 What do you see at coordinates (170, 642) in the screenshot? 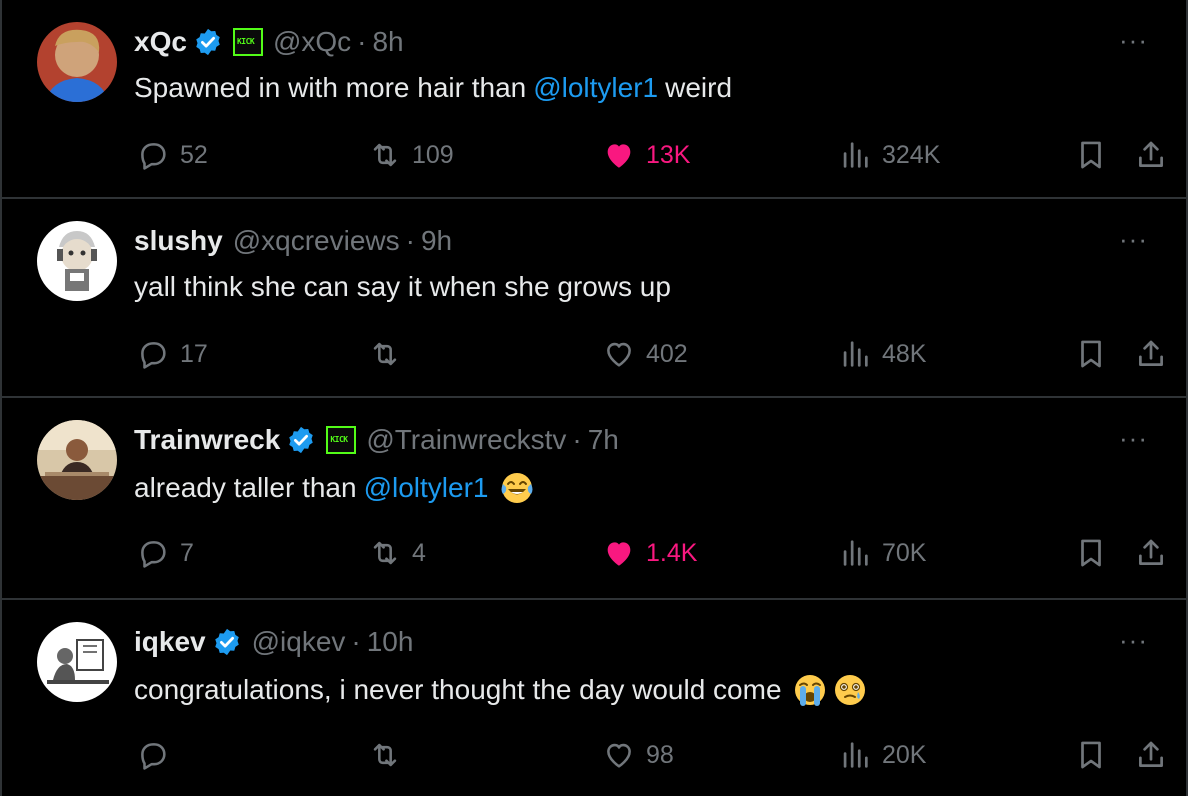
I see `display-name: iqkev` at bounding box center [170, 642].